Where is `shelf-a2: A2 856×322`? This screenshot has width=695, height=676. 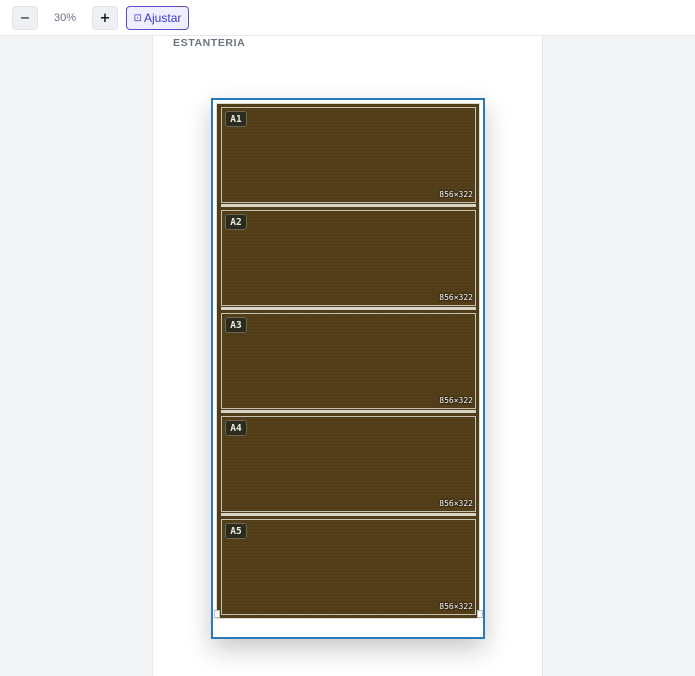 shelf-a2: A2 856×322 is located at coordinates (348, 258).